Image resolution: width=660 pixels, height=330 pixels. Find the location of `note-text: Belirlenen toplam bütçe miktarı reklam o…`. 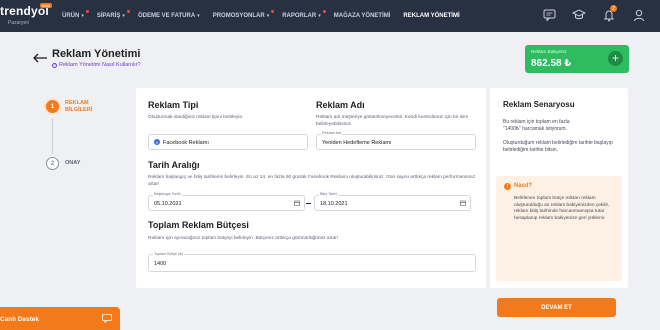

note-text: Belirlenen toplam bütçe miktarı reklam o… is located at coordinates (562, 208).